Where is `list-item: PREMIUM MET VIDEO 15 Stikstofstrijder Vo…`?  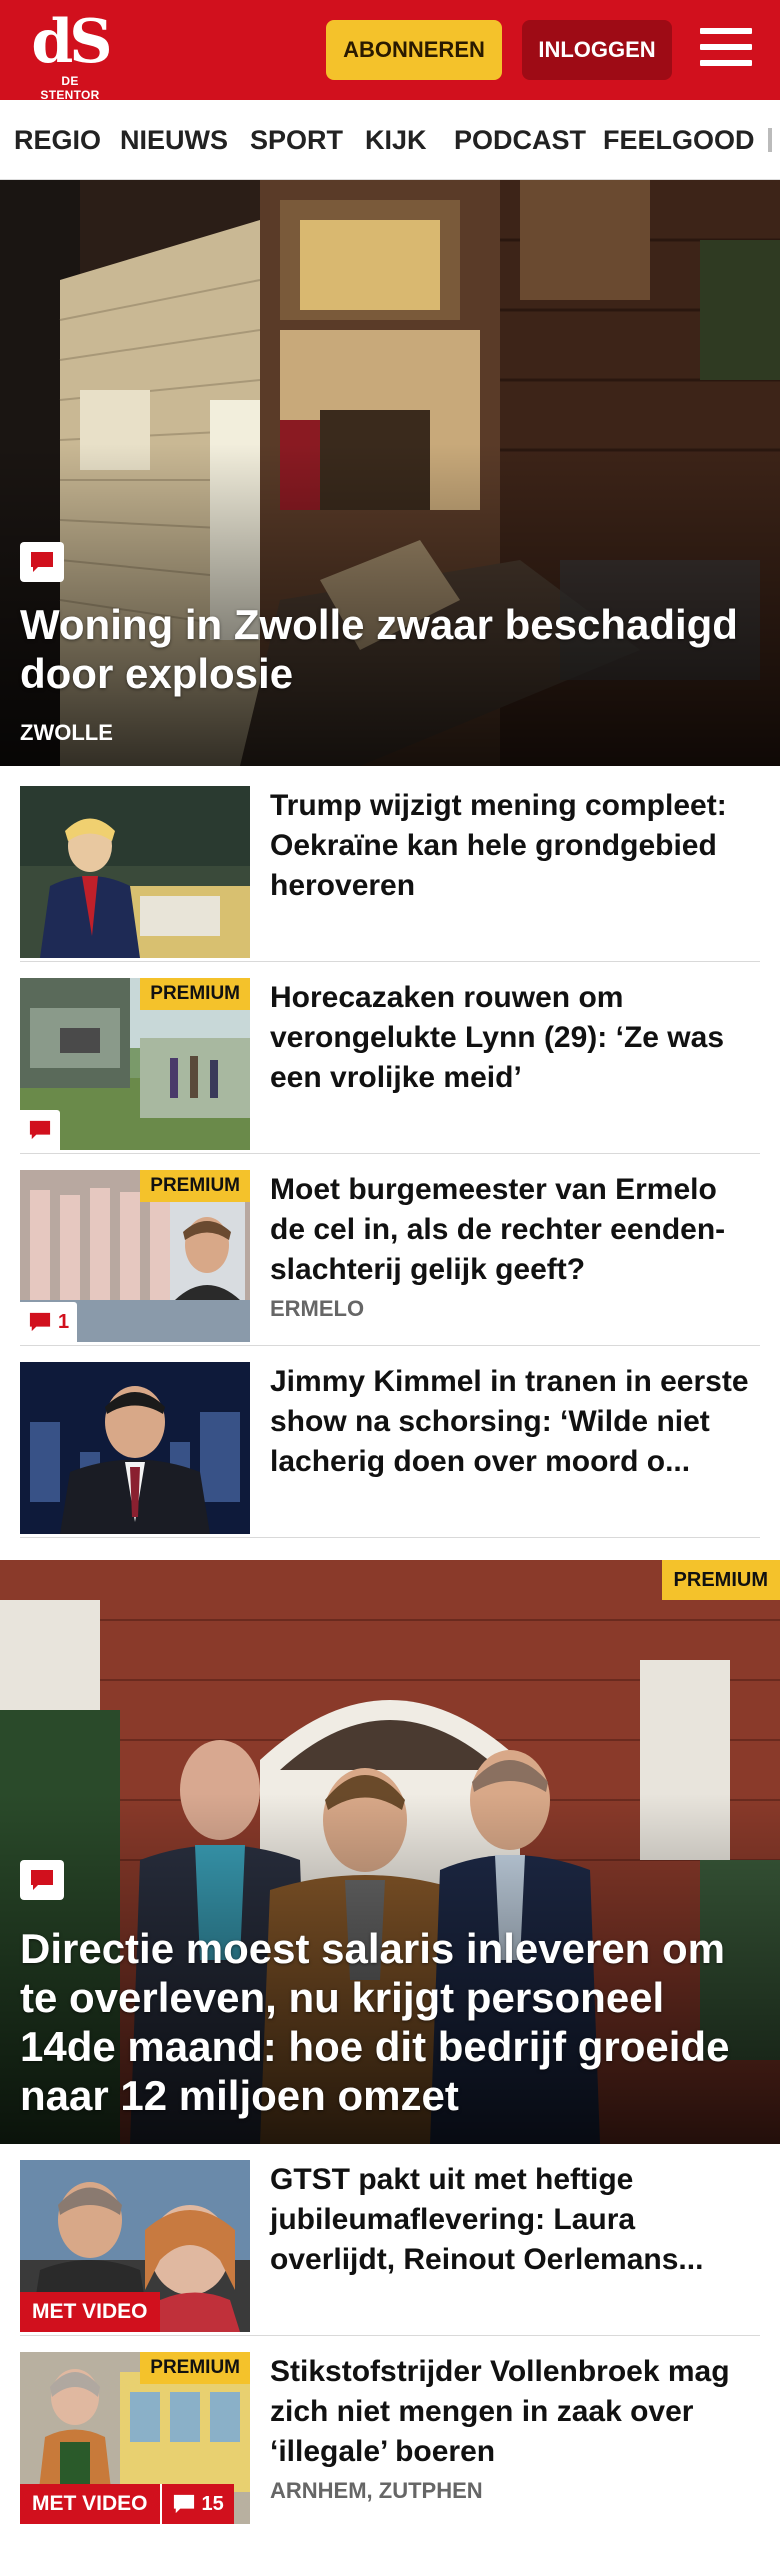 list-item: PREMIUM MET VIDEO 15 Stikstofstrijder Vo… is located at coordinates (390, 2440).